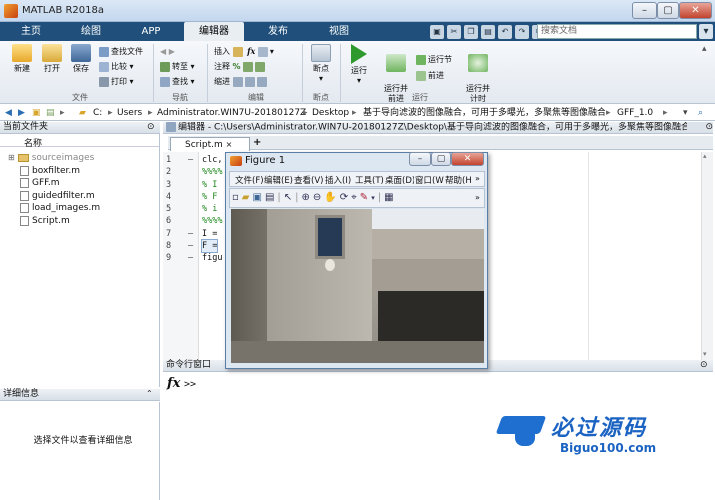  I want to click on list-item: guidedfilter.m, so click(54, 196).